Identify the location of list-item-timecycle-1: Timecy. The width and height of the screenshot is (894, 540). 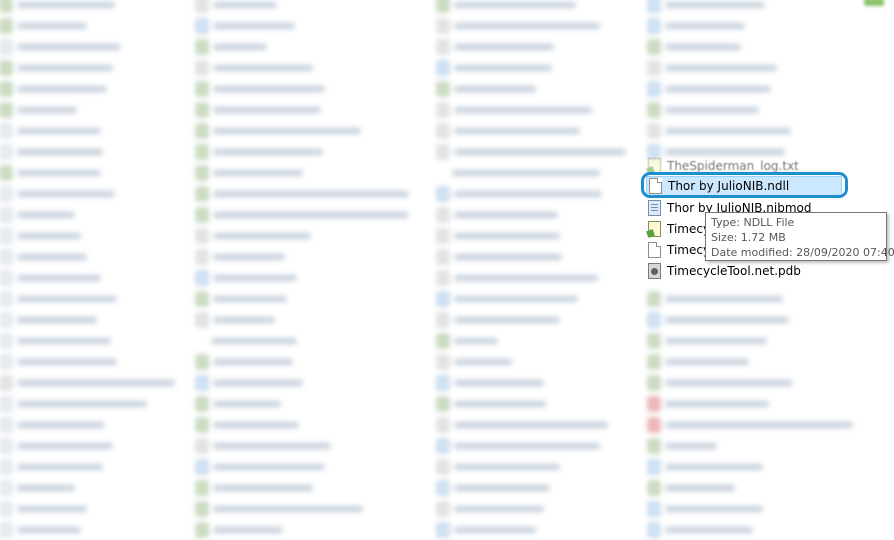
(679, 229).